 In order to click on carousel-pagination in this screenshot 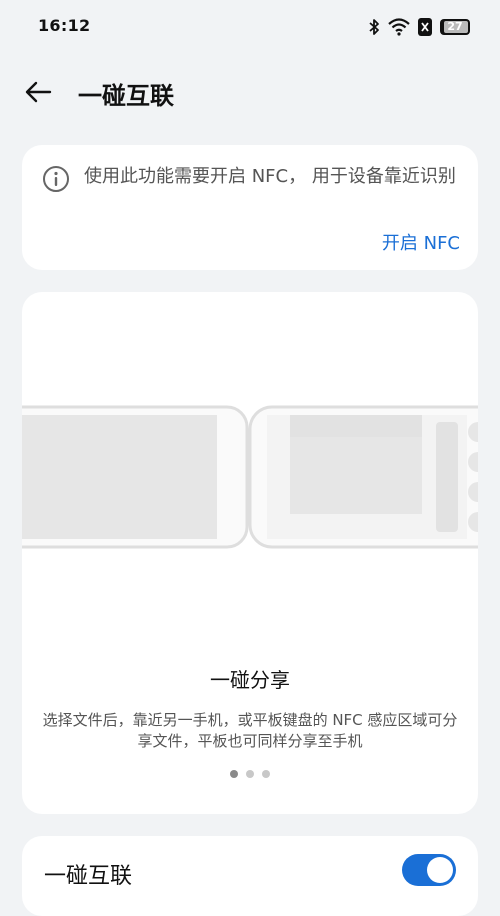, I will do `click(250, 774)`.